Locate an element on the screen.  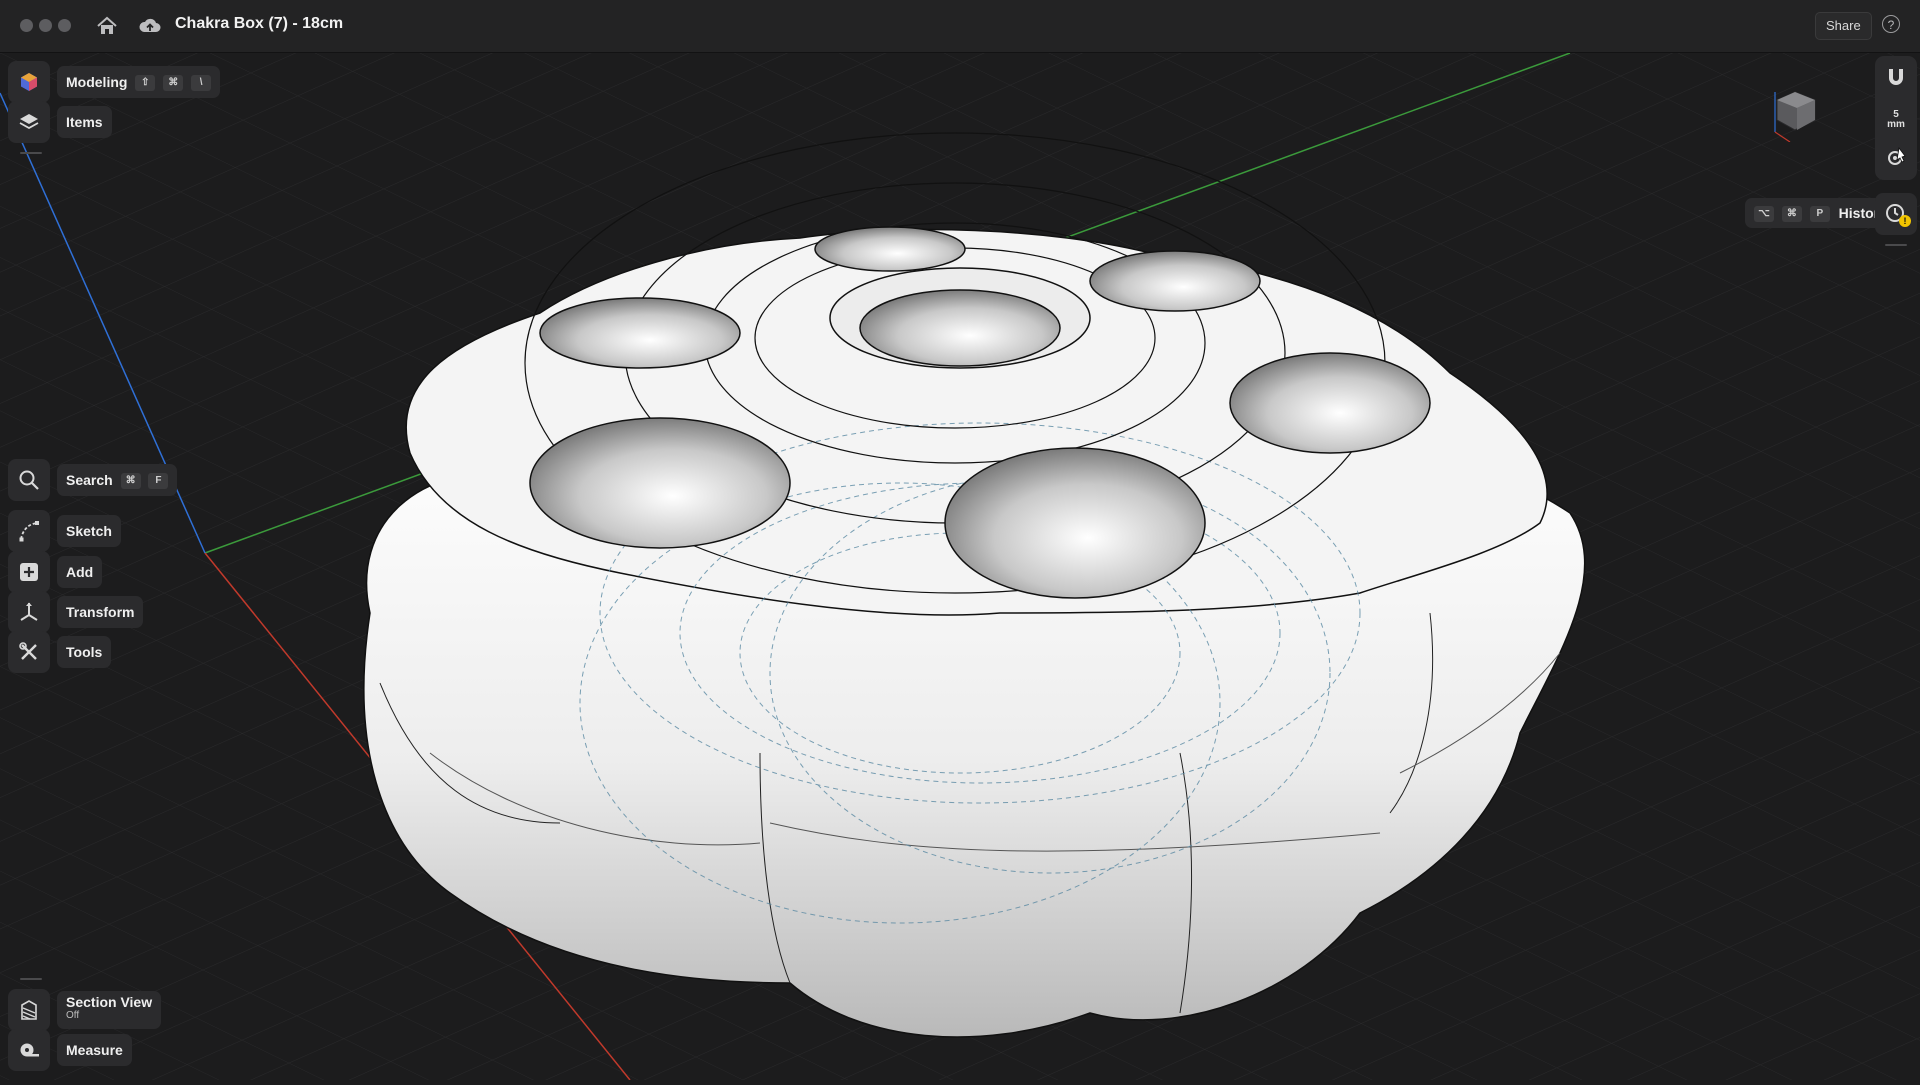
section-view-status: Off is located at coordinates (73, 1015).